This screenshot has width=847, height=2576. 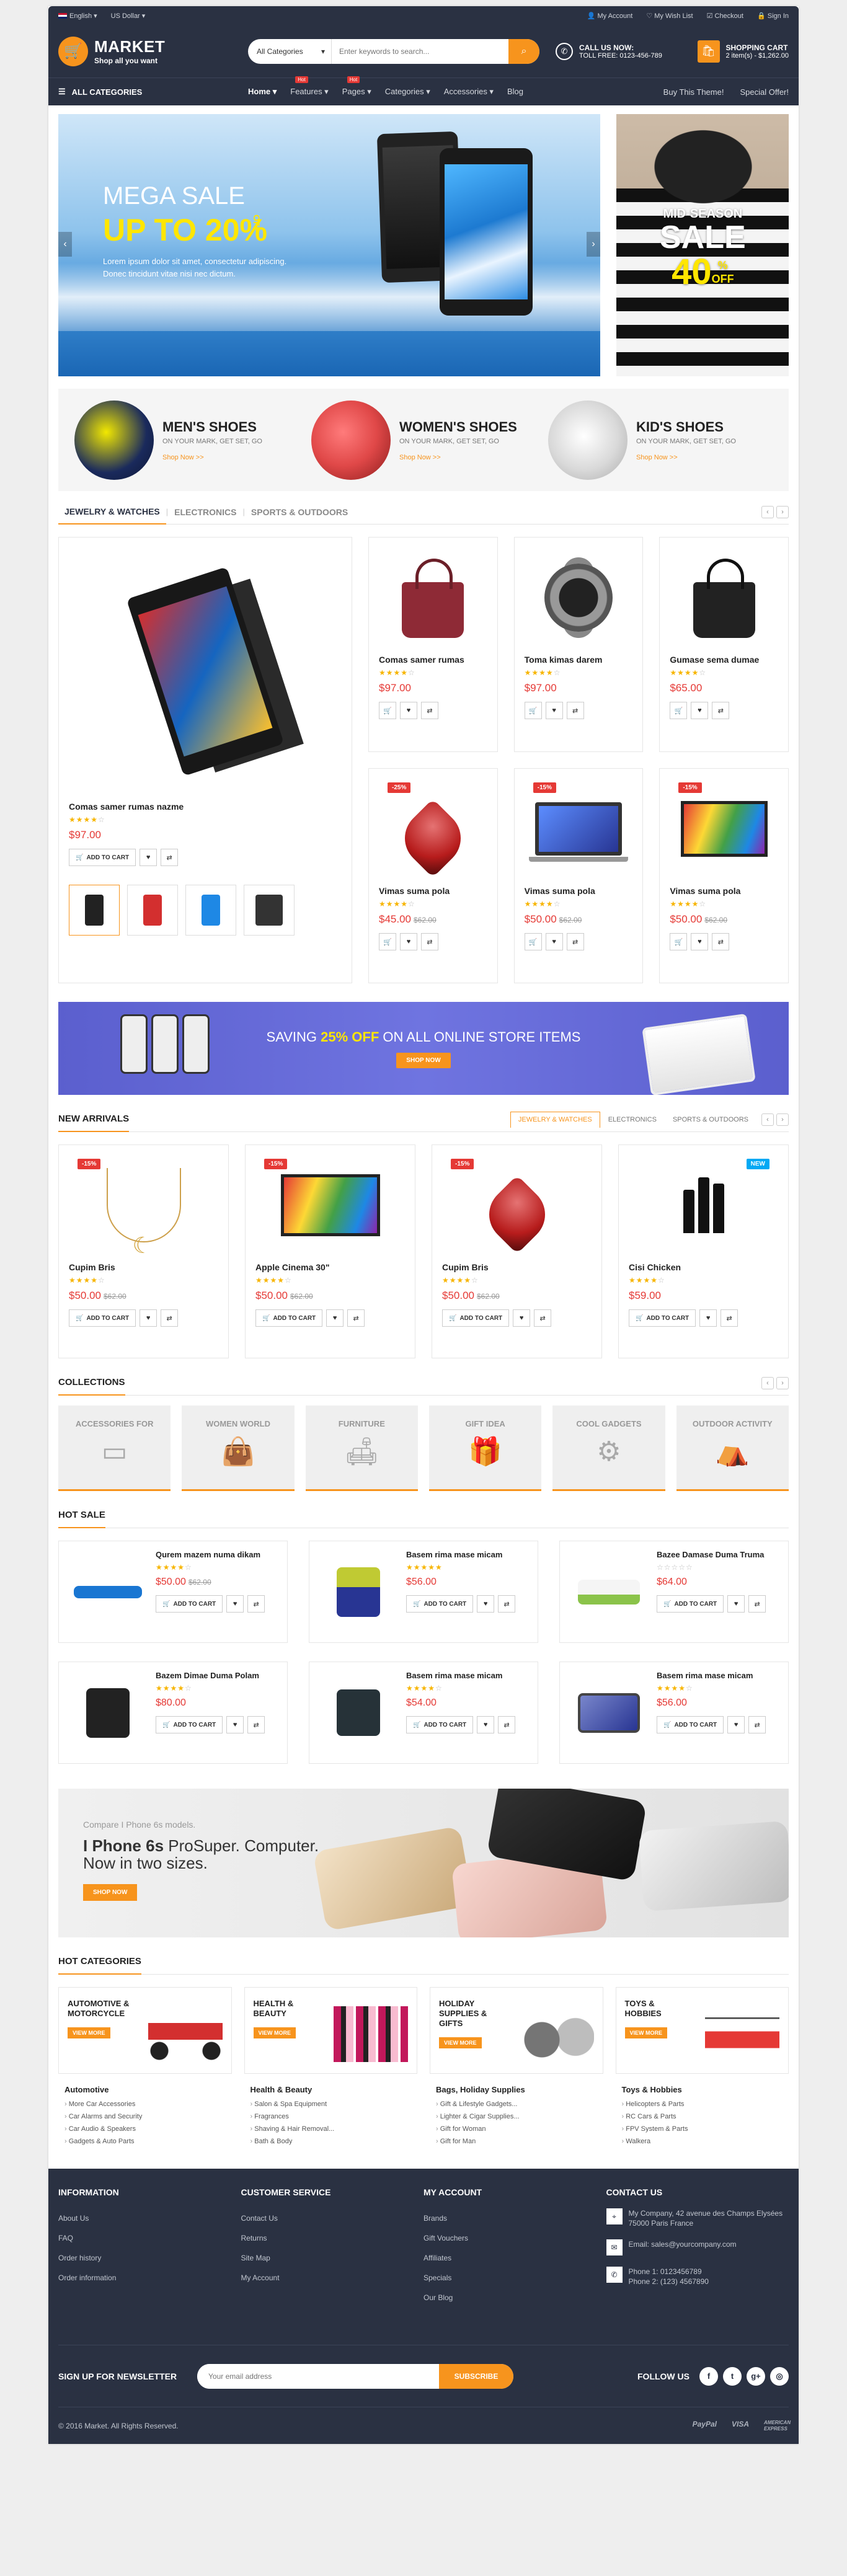 What do you see at coordinates (332, 2238) in the screenshot?
I see `footer-link: Returns` at bounding box center [332, 2238].